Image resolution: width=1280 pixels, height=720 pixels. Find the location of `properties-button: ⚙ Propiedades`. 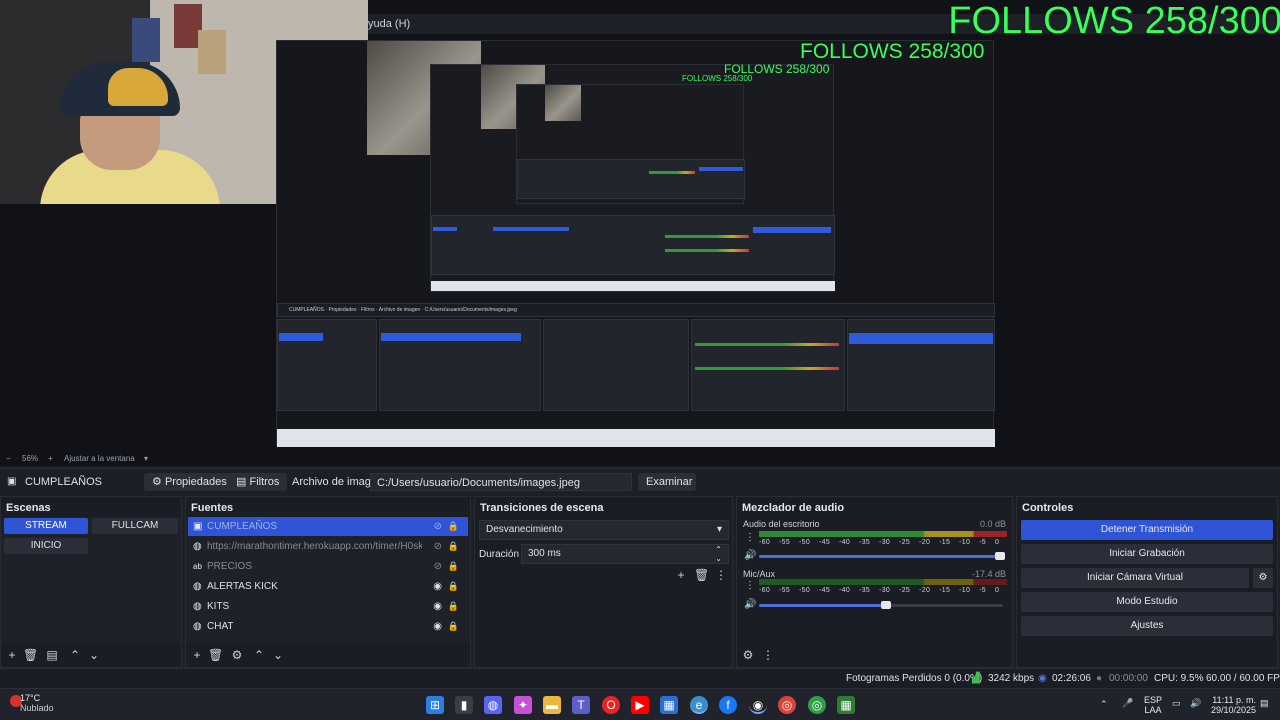

properties-button: ⚙ Propiedades is located at coordinates (189, 482).